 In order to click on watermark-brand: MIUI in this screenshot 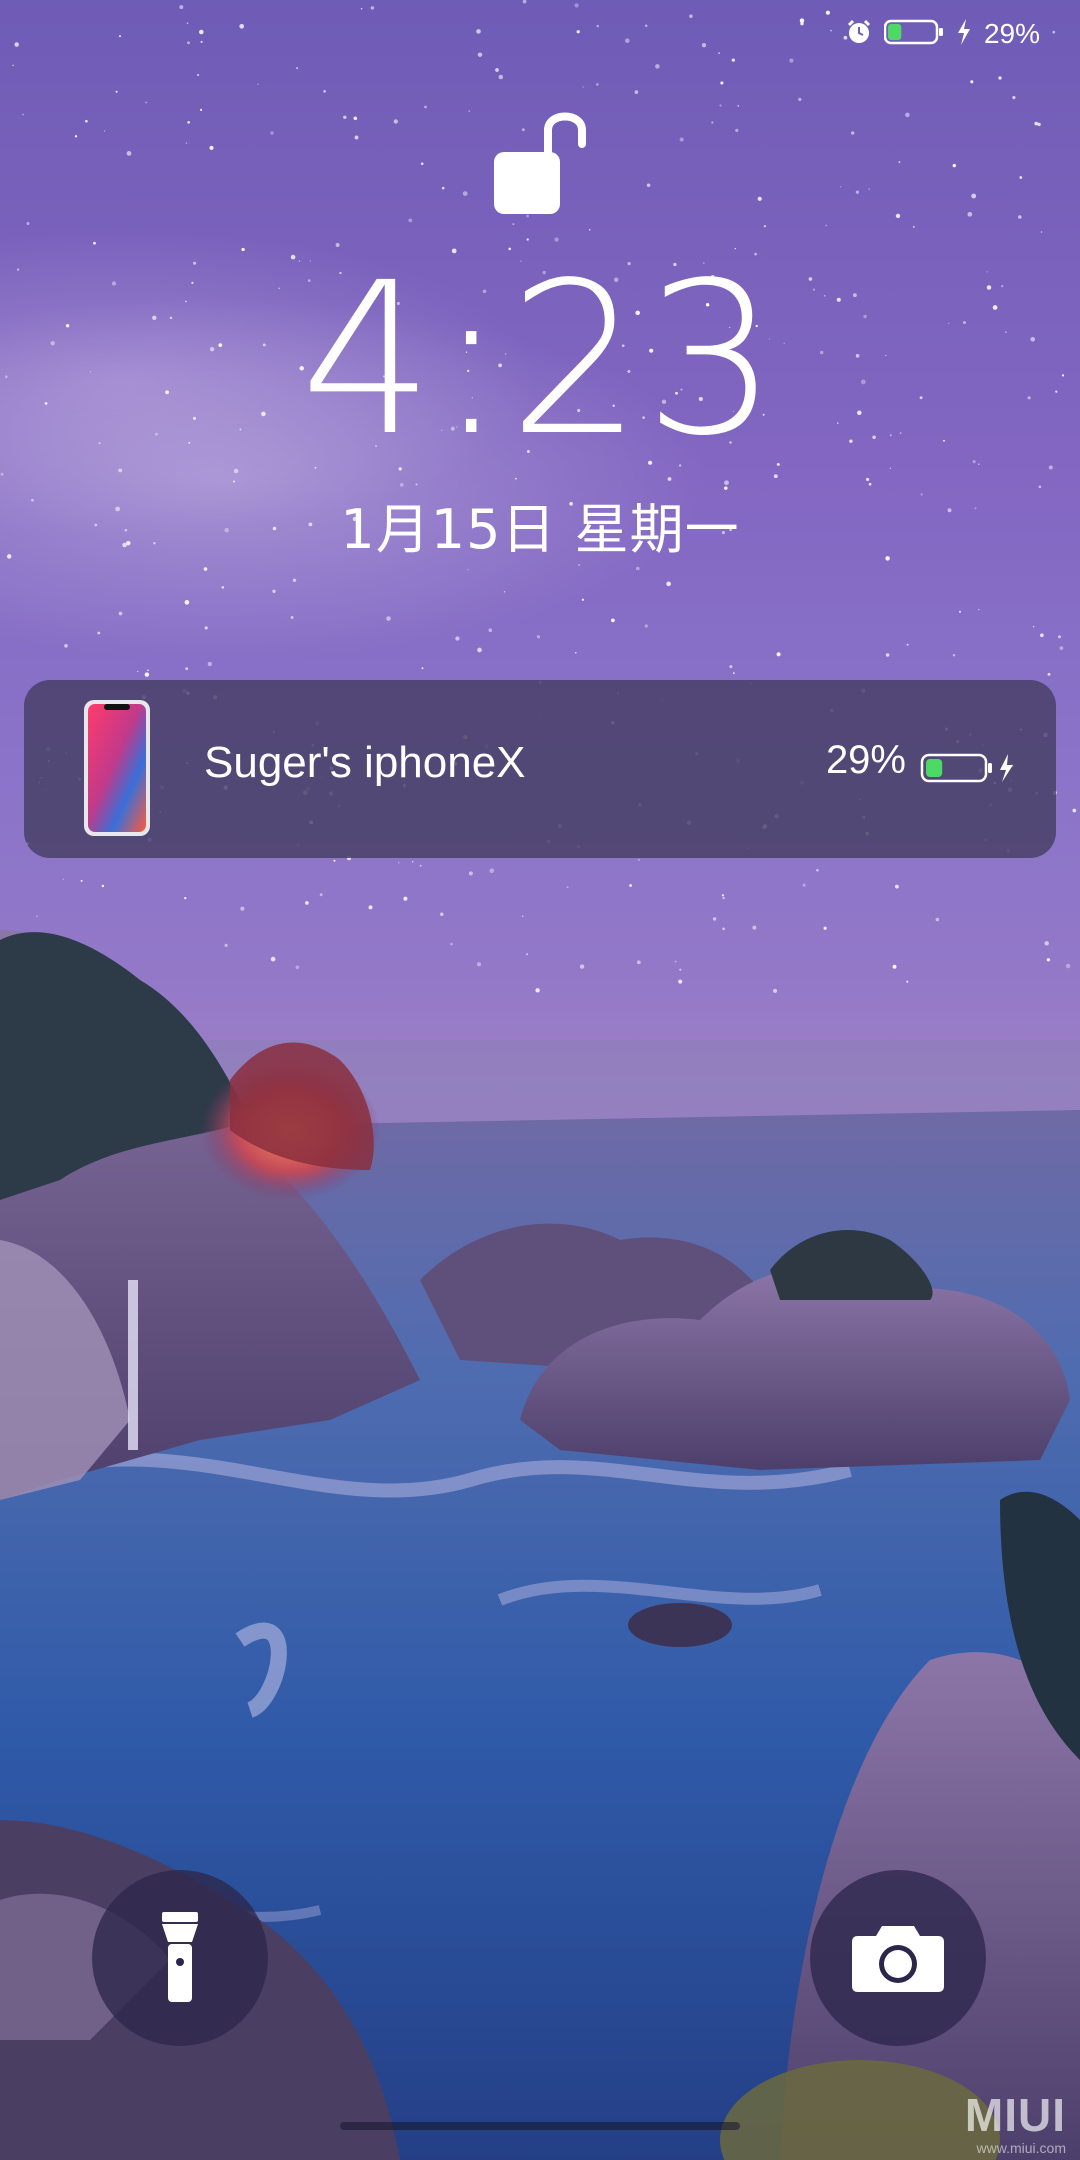, I will do `click(1015, 2115)`.